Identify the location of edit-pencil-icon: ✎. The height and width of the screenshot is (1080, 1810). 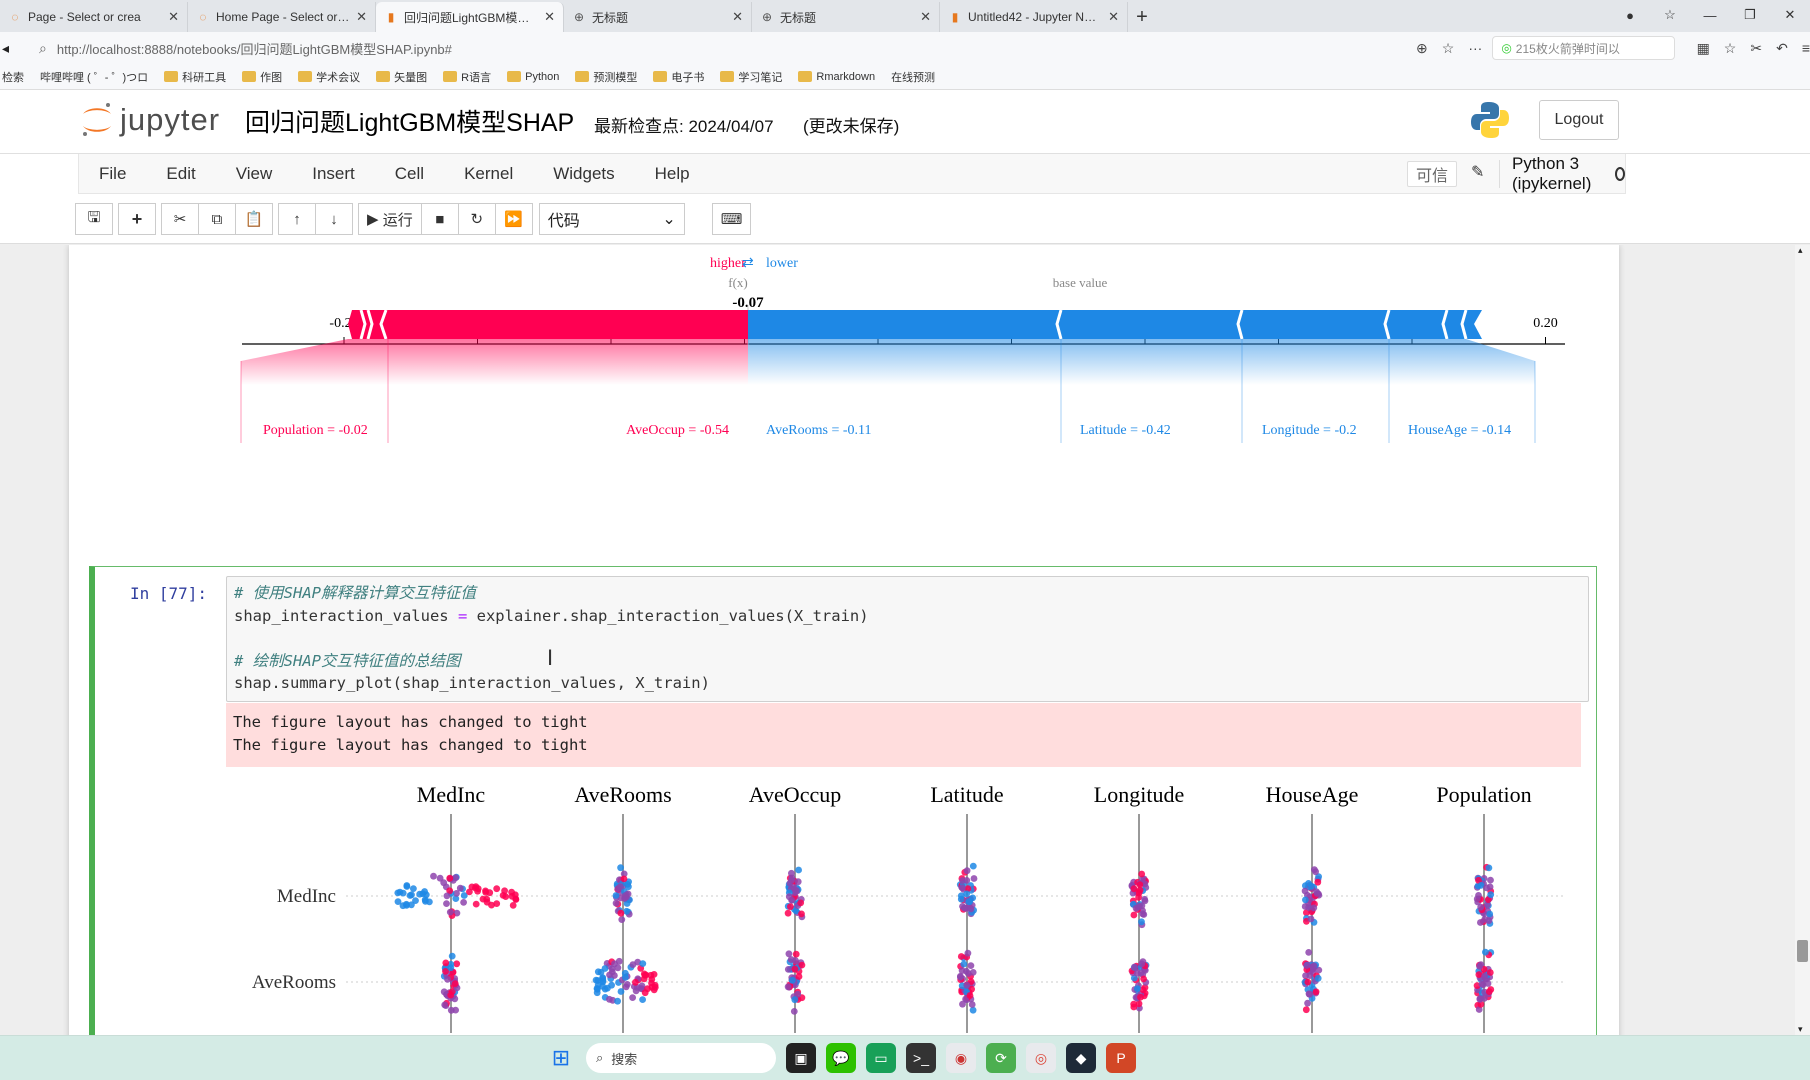
(1477, 172).